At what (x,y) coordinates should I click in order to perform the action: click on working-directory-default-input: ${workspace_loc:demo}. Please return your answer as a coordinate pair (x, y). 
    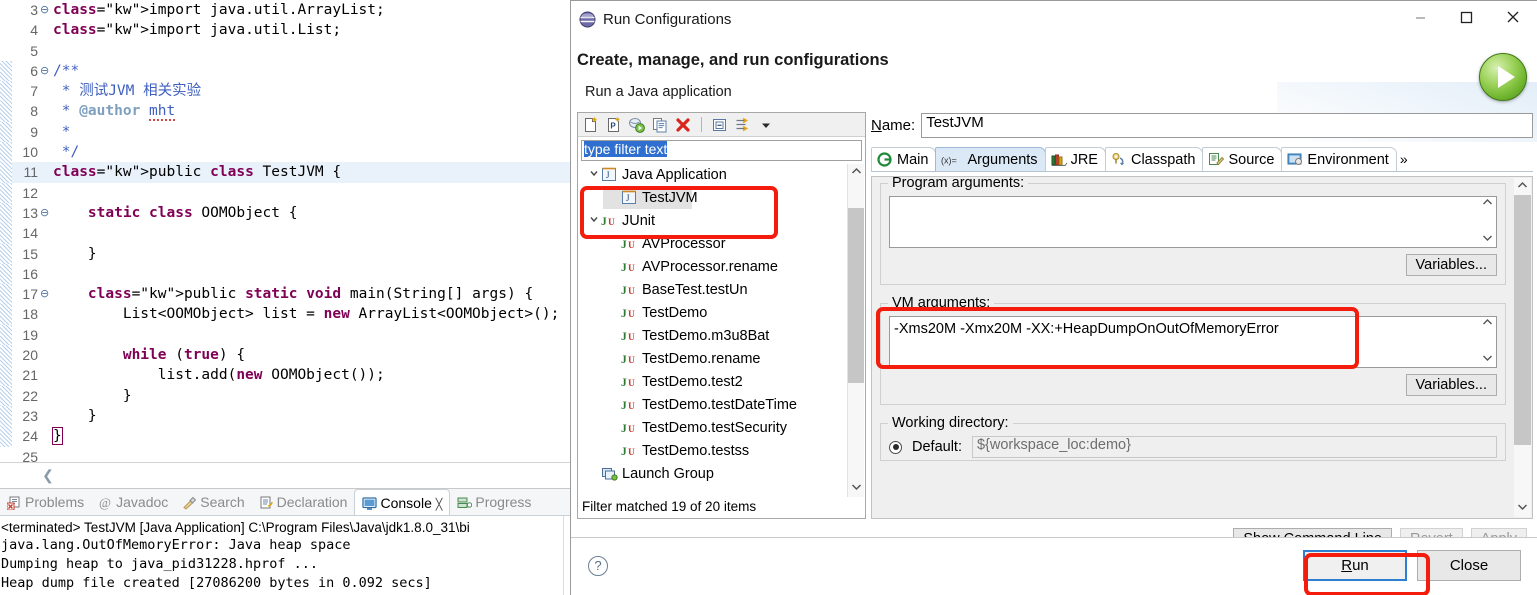
    Looking at the image, I should click on (1234, 447).